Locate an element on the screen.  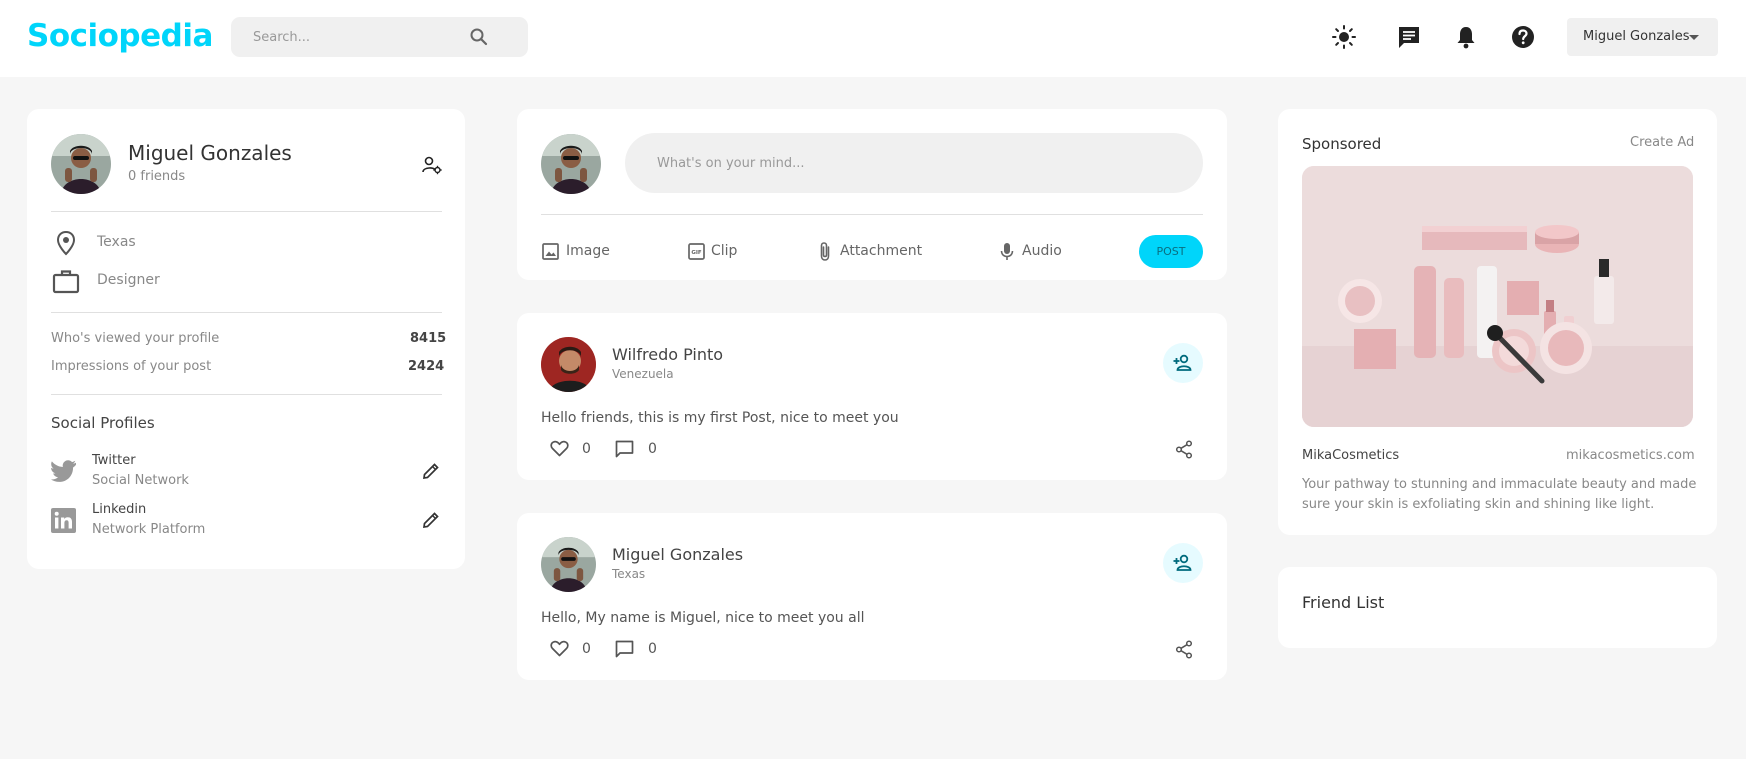
briefcase-icon is located at coordinates (66, 282).